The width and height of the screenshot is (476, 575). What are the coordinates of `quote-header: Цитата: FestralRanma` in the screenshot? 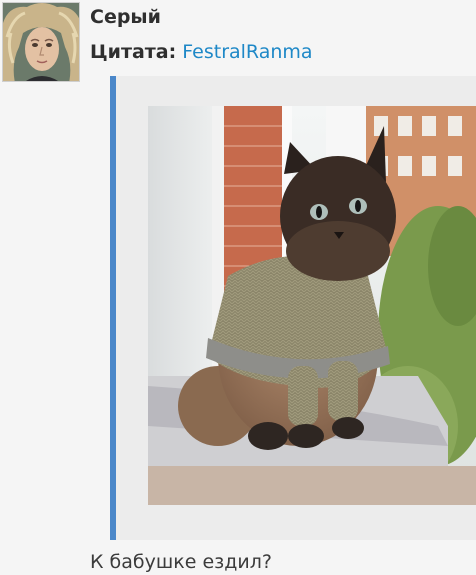 It's located at (201, 52).